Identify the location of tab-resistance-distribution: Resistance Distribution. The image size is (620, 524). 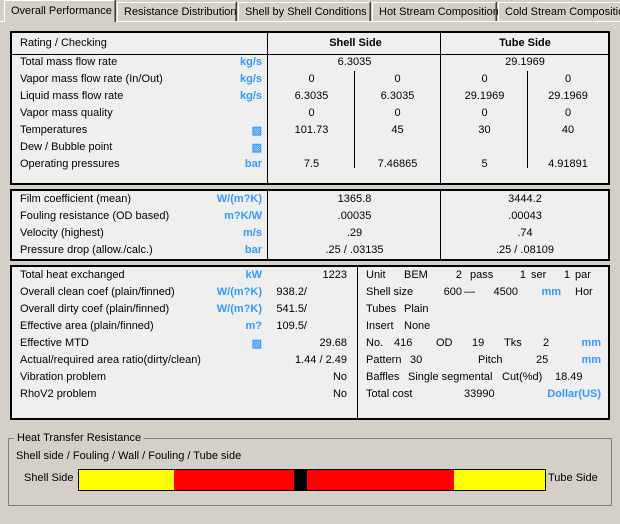
(177, 11).